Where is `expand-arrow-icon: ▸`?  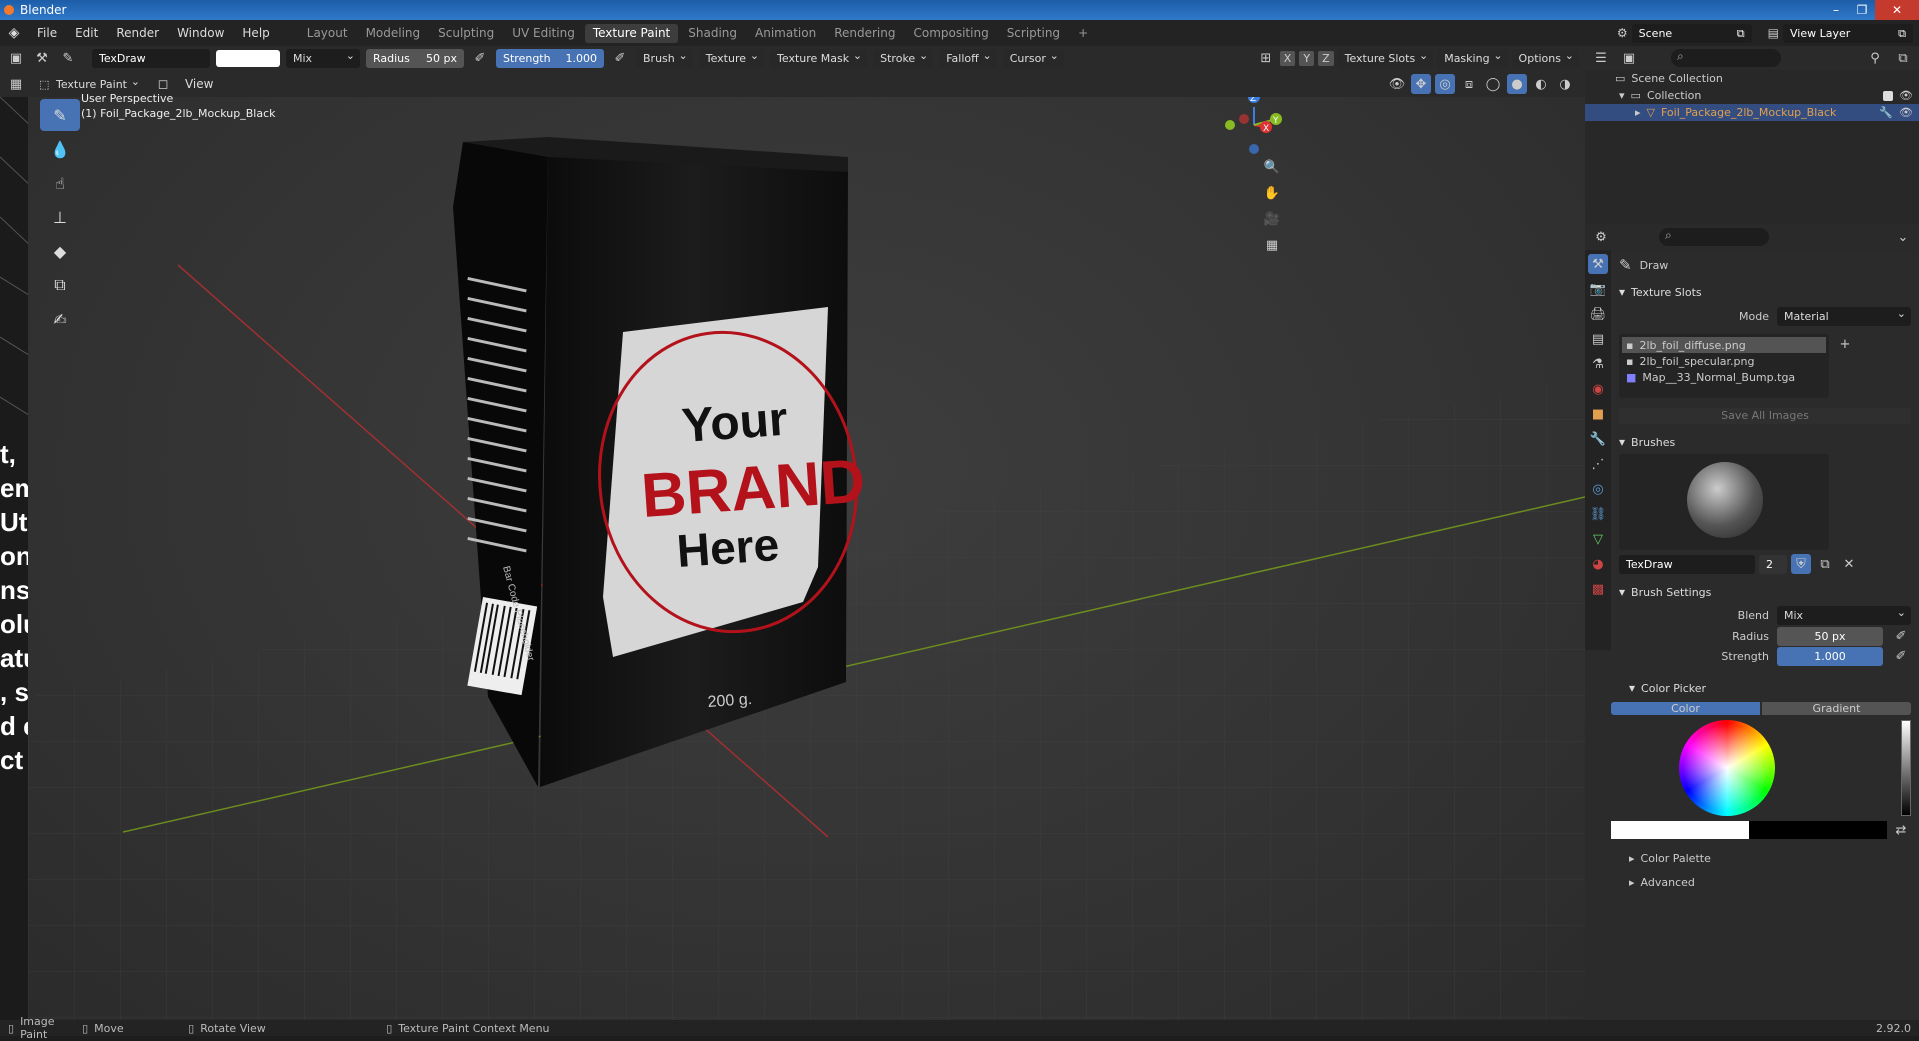
expand-arrow-icon: ▸ is located at coordinates (1638, 112).